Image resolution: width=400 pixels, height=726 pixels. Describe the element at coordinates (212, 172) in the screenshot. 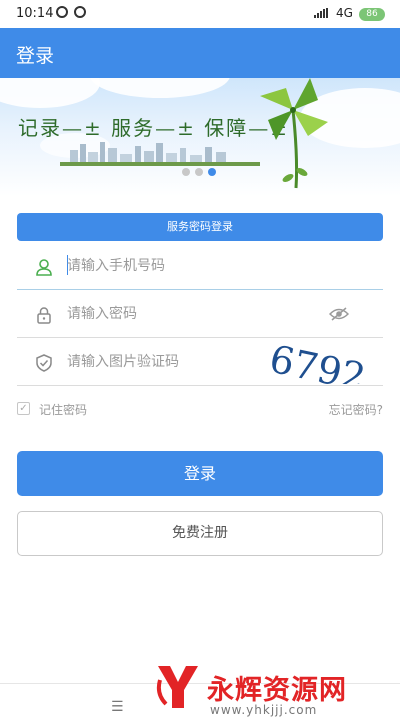

I see `carousel-dot-active` at that location.